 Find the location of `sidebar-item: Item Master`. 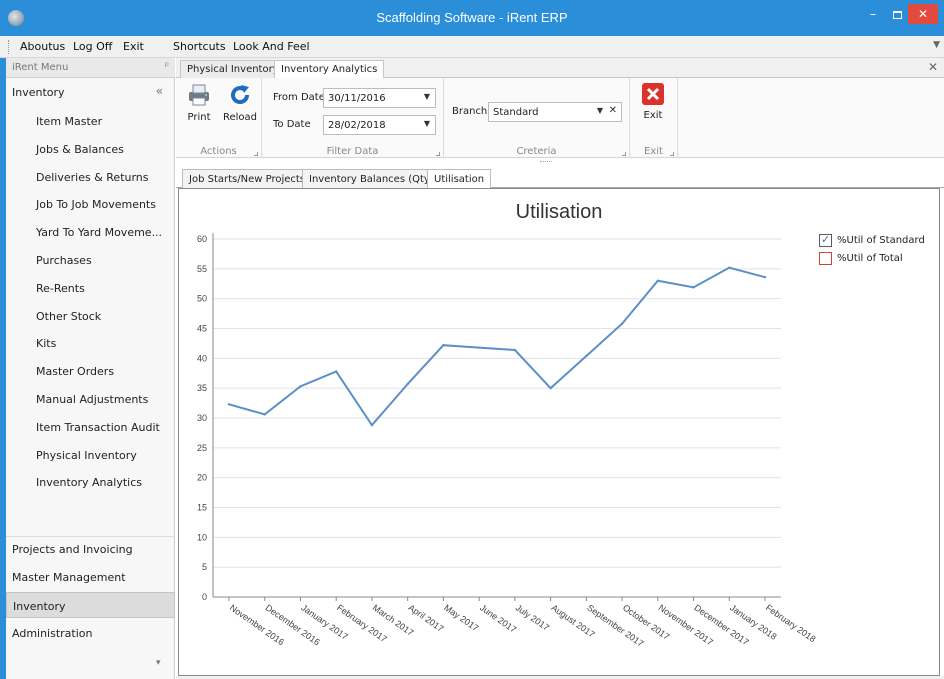

sidebar-item: Item Master is located at coordinates (69, 121).